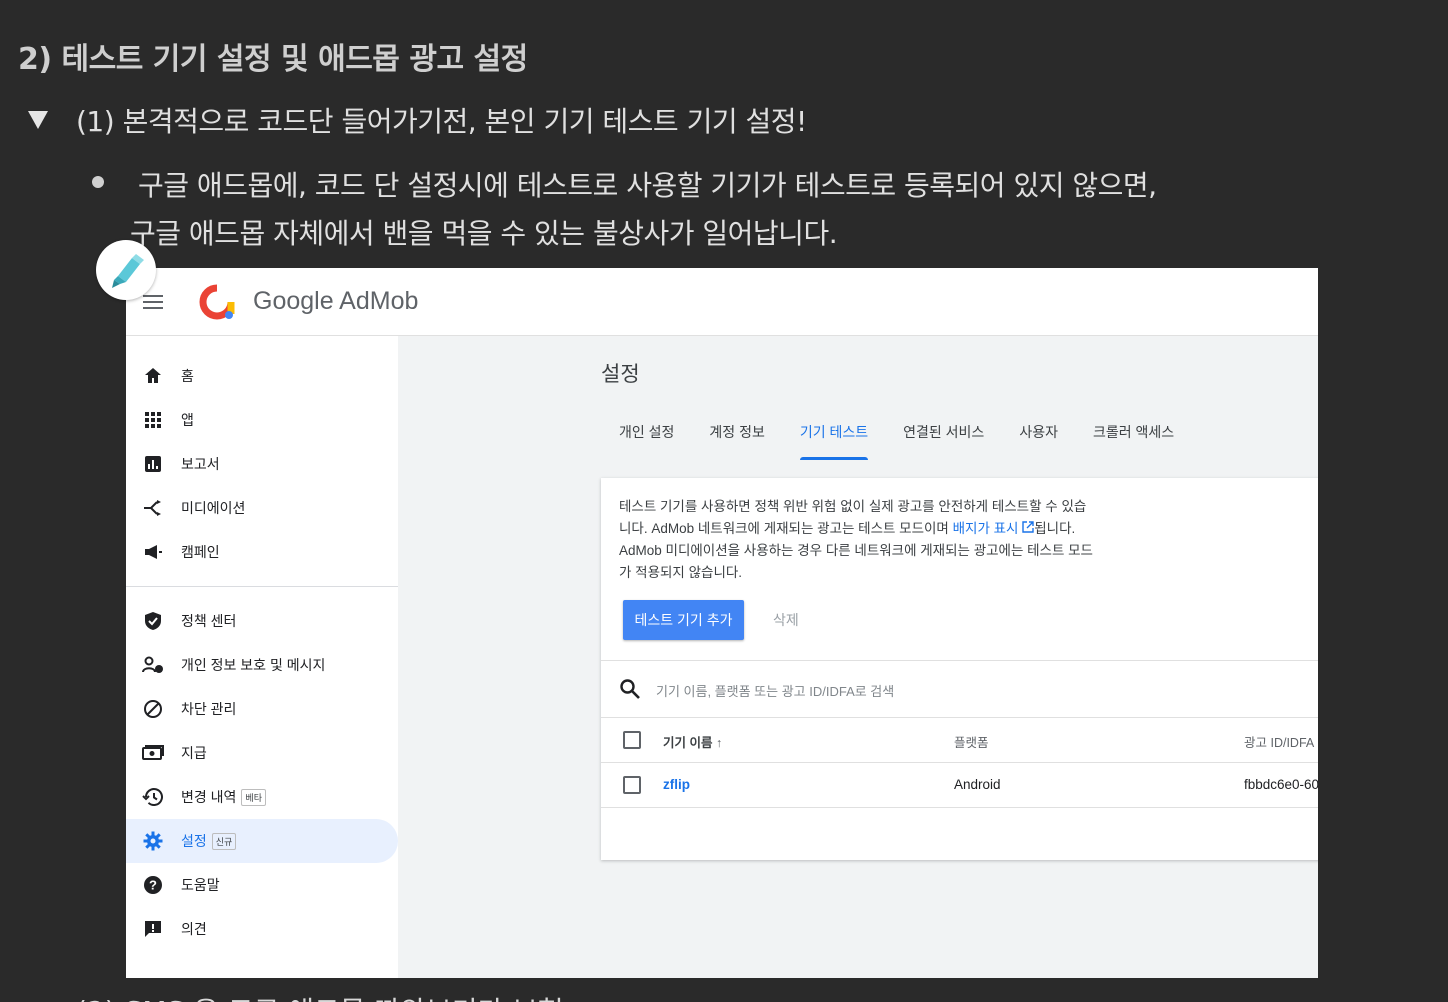 The height and width of the screenshot is (1002, 1448). What do you see at coordinates (320, 996) in the screenshot?
I see `next-toggle-cut: (2) SMS 은 코로 애드몹 따와보기가 보험` at bounding box center [320, 996].